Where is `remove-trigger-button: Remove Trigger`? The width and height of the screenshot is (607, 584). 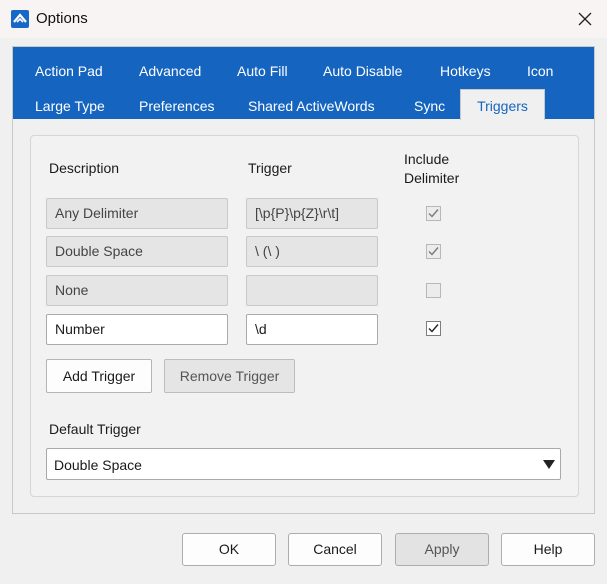
remove-trigger-button: Remove Trigger is located at coordinates (229, 376).